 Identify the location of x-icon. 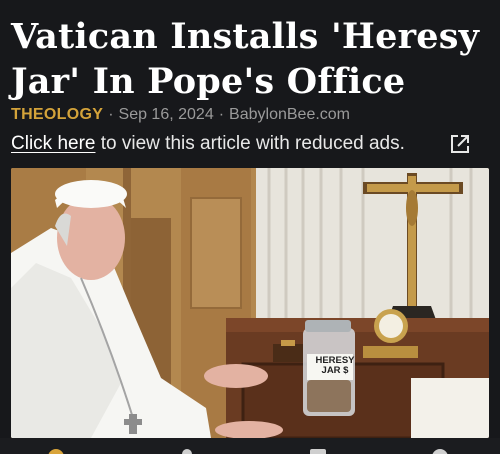
(187, 451).